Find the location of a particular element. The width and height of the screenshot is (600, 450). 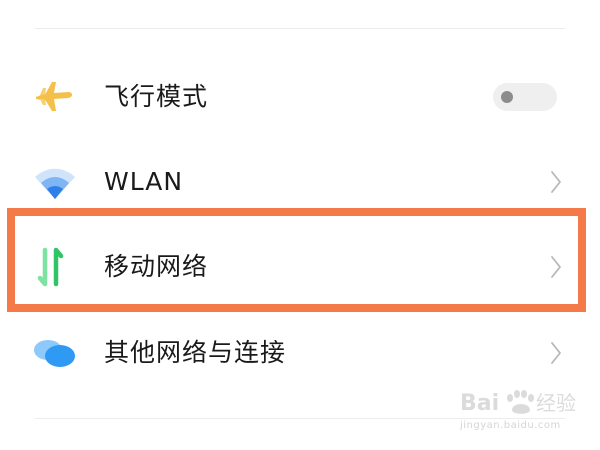

top-divider is located at coordinates (300, 28).